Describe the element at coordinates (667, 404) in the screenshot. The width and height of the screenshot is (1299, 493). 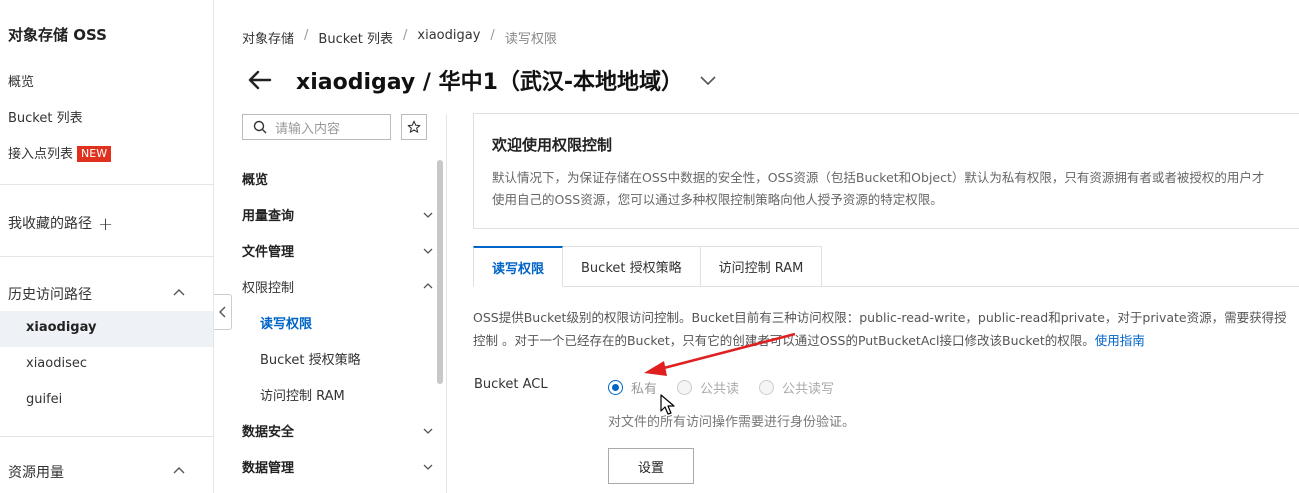
I see `mouse-cursor-icon` at that location.